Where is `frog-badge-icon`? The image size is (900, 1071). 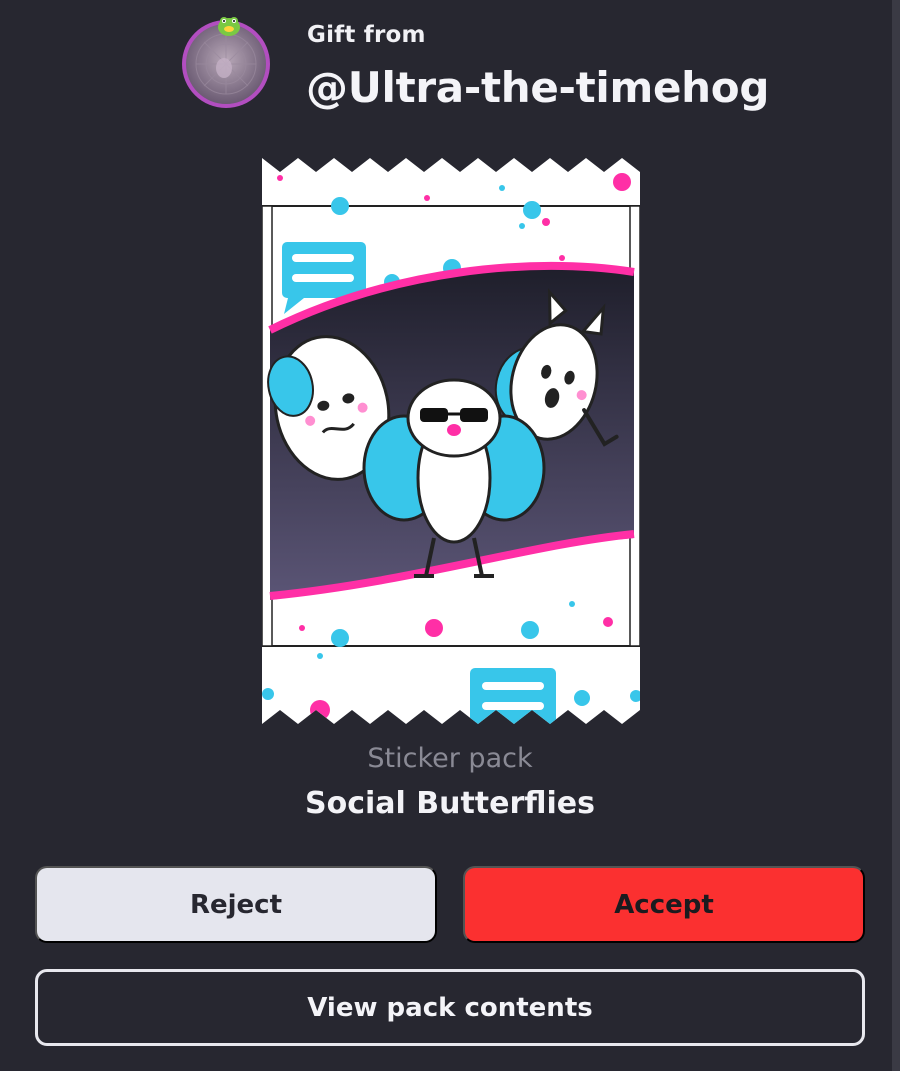
frog-badge-icon is located at coordinates (229, 26).